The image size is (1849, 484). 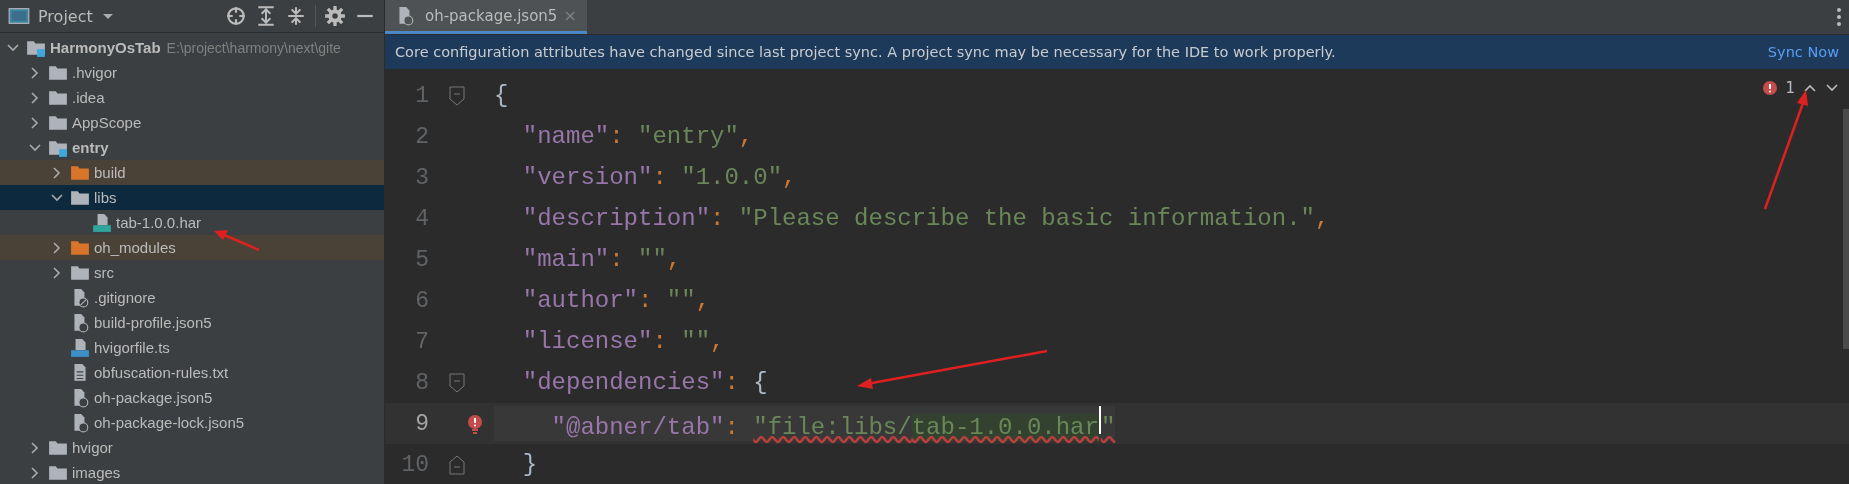 What do you see at coordinates (192, 72) in the screenshot?
I see `tree-item: .hvigor` at bounding box center [192, 72].